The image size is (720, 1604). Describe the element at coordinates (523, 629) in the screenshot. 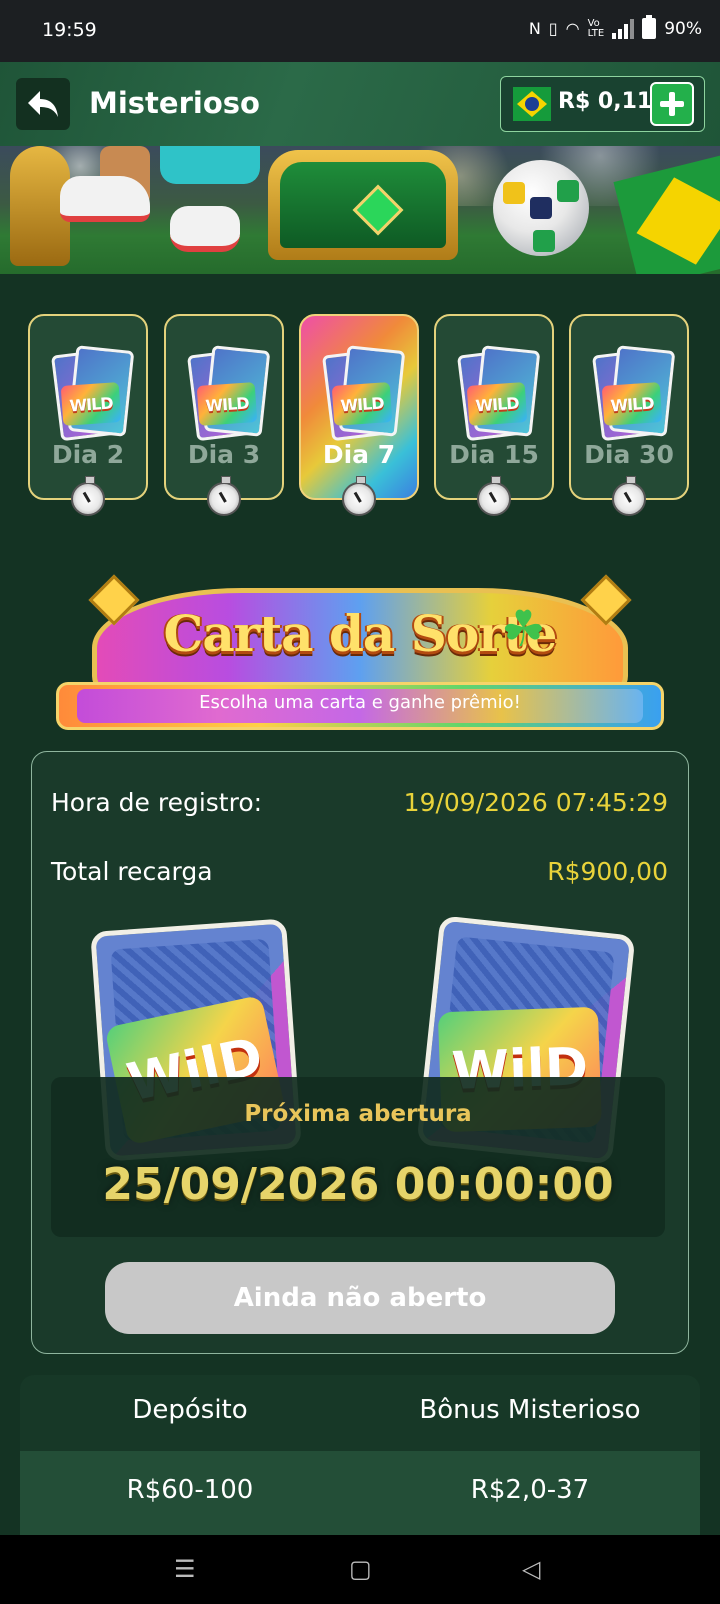

I see `clover-icon: ☘` at that location.